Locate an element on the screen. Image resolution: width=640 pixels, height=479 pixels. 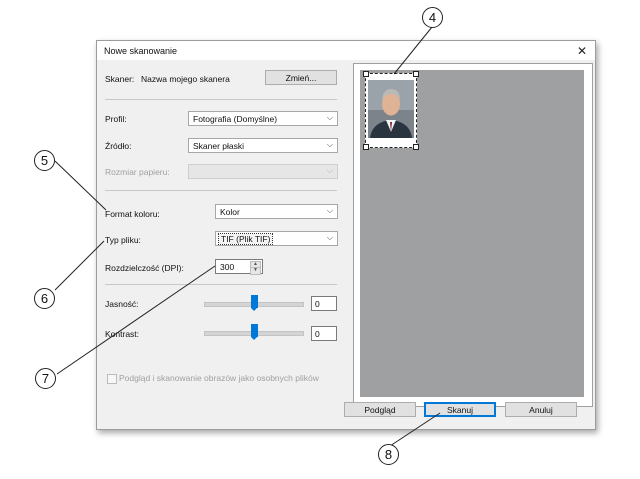
cancel-button-label: Anuluj is located at coordinates (541, 409).